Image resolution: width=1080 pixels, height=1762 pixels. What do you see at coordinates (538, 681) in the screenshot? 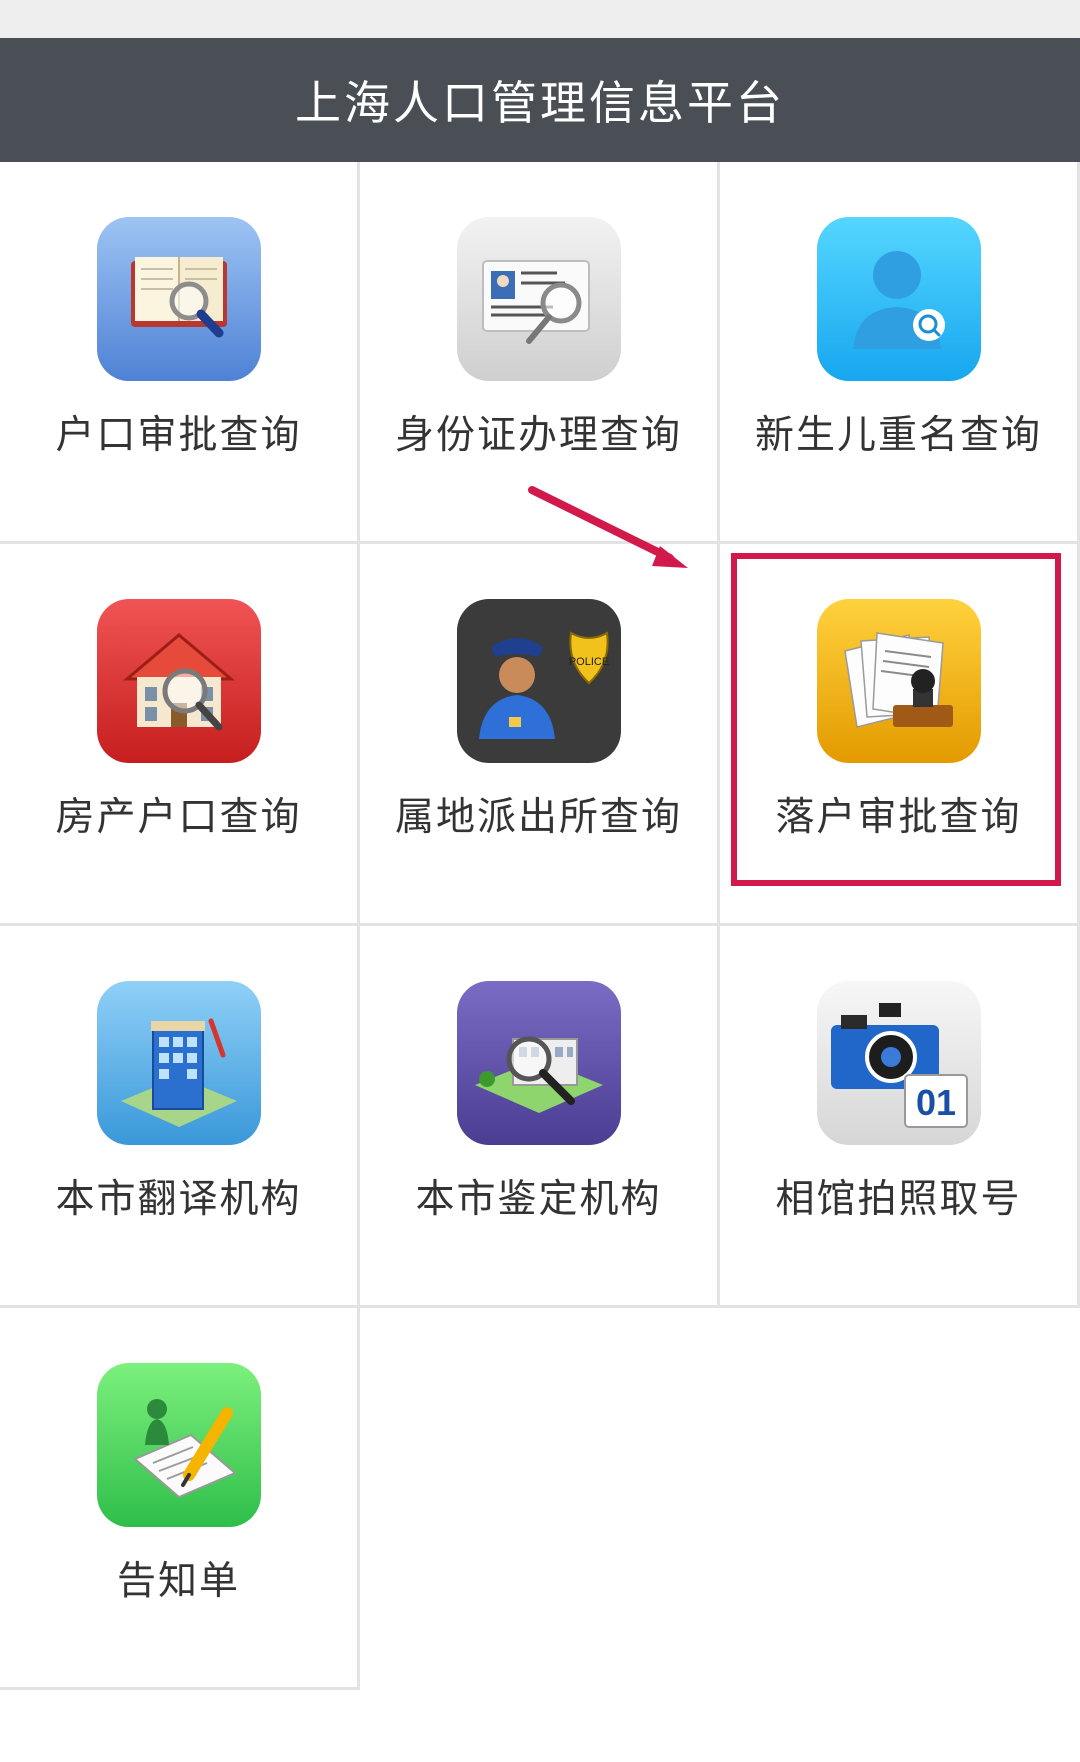
I see `police-officer-icon: POLICE` at bounding box center [538, 681].